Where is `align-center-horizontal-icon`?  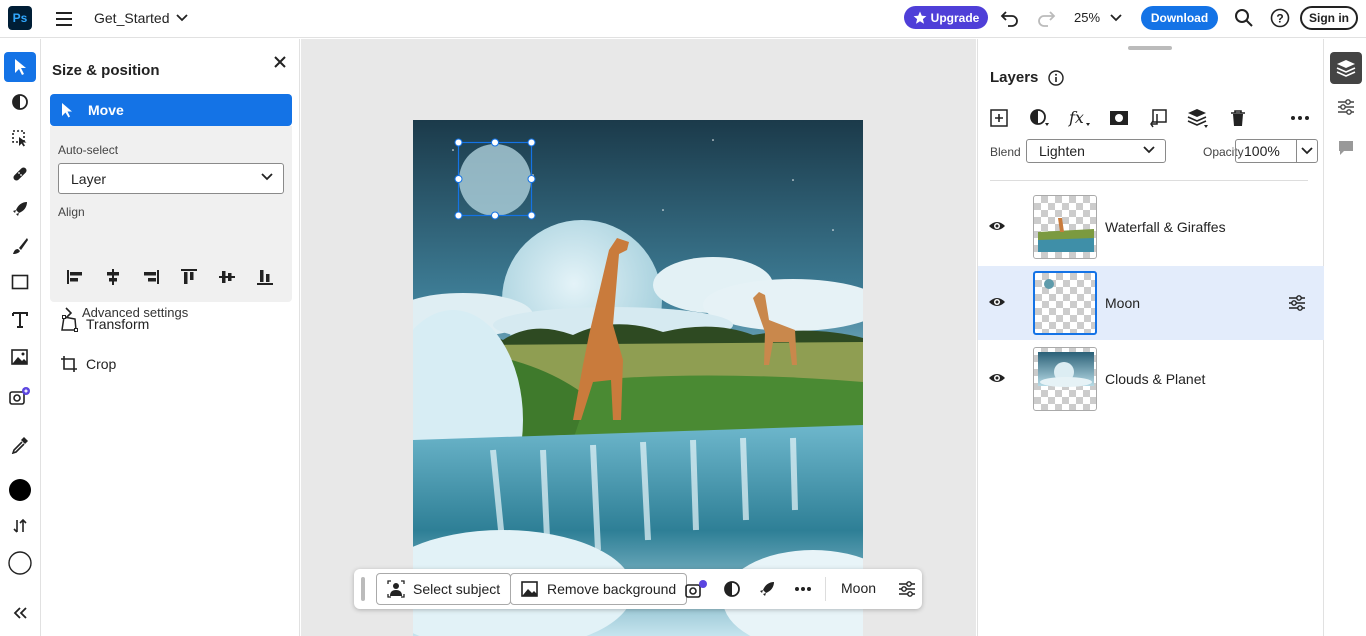
align-center-horizontal-icon is located at coordinates (113, 277).